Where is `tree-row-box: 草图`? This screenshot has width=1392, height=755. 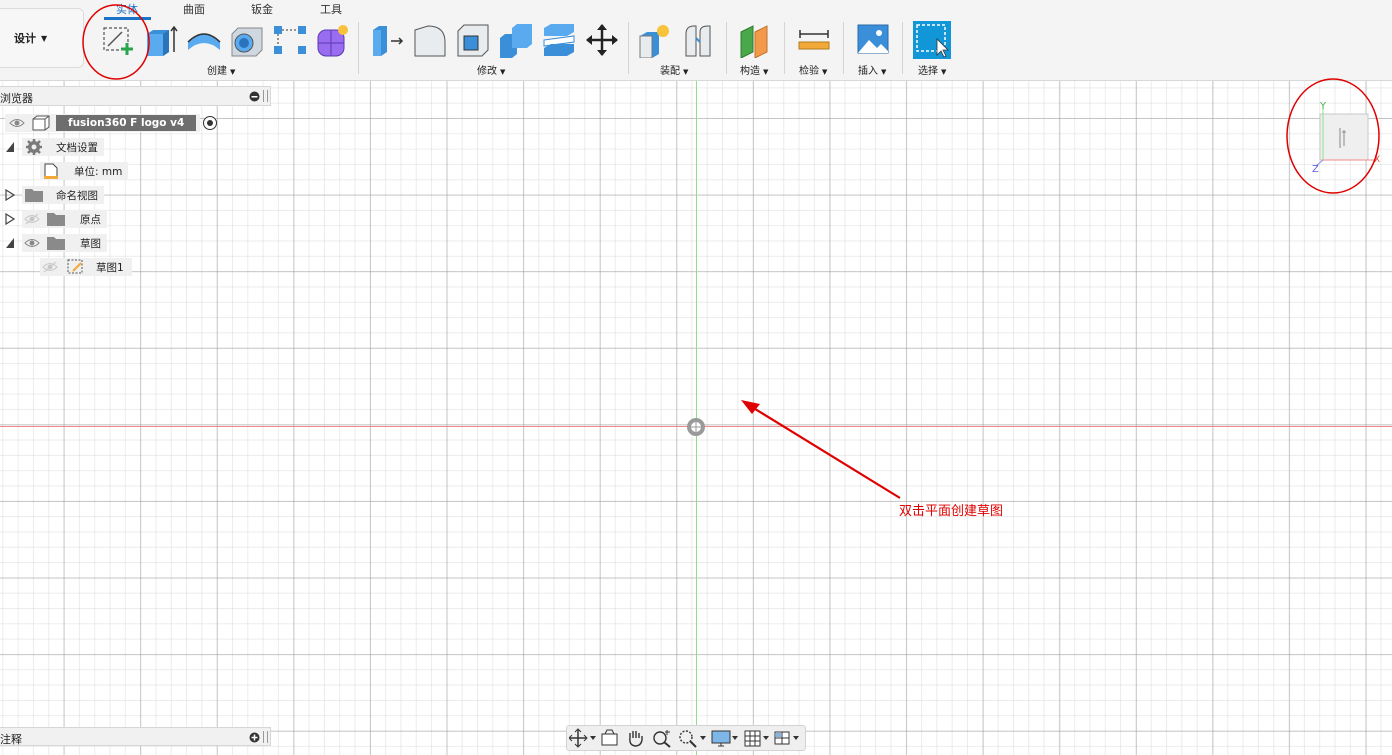
tree-row-box: 草图 is located at coordinates (64, 243).